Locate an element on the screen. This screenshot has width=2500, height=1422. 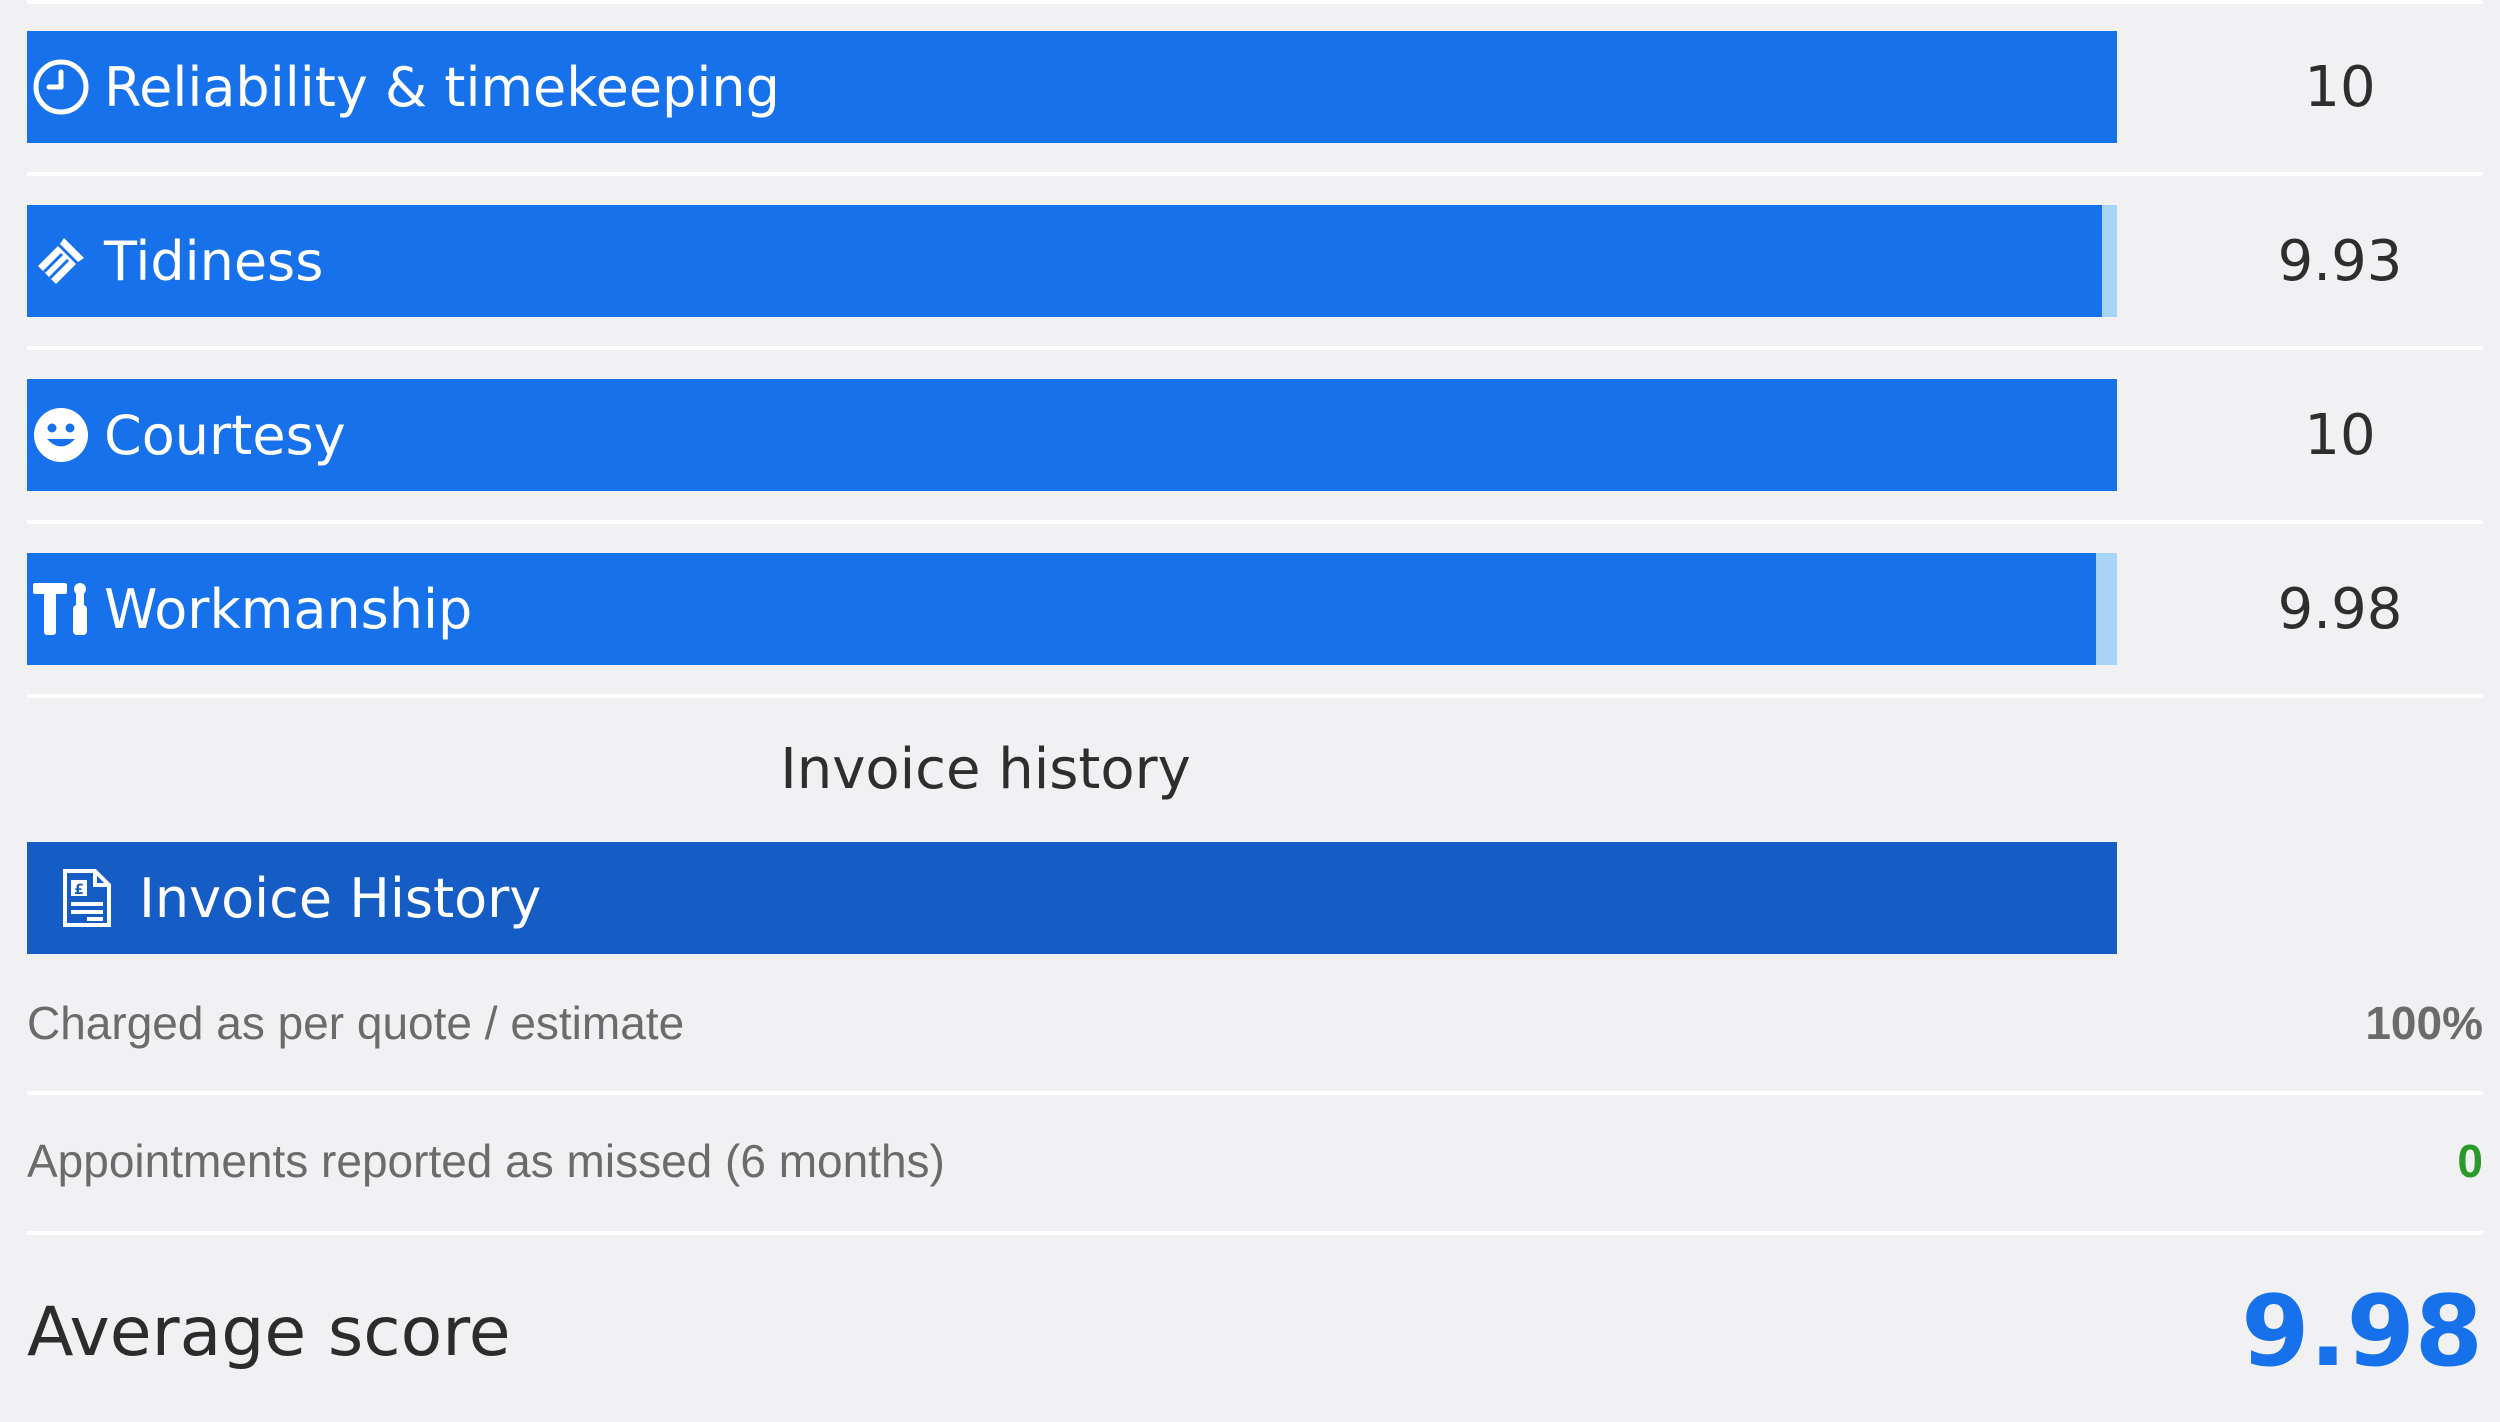
average-score-value: 9.98 is located at coordinates (2362, 1332).